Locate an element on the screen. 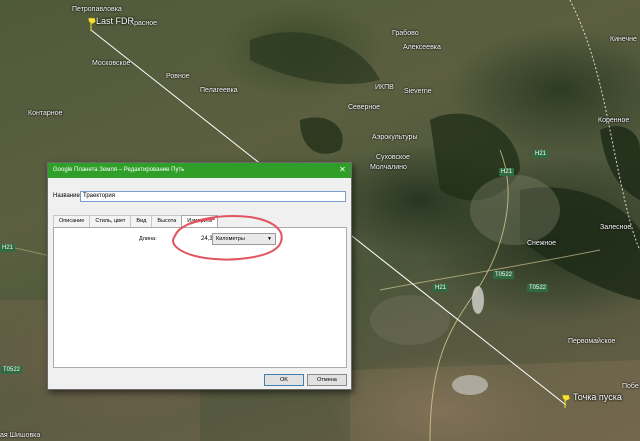 The width and height of the screenshot is (640, 441). place-label-kontarnoe: Контарное is located at coordinates (45, 113).